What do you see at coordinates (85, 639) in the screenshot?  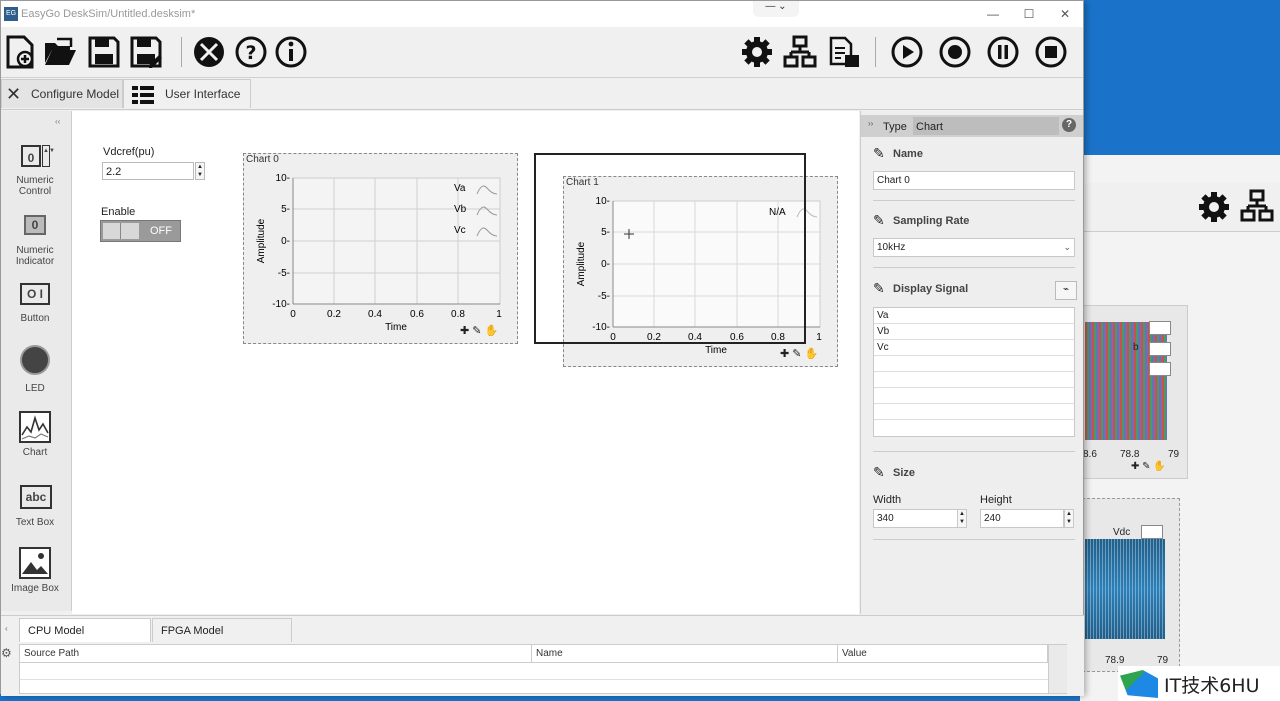 I see `tab-cpu-model-parameters: CPU Model Parameters` at bounding box center [85, 639].